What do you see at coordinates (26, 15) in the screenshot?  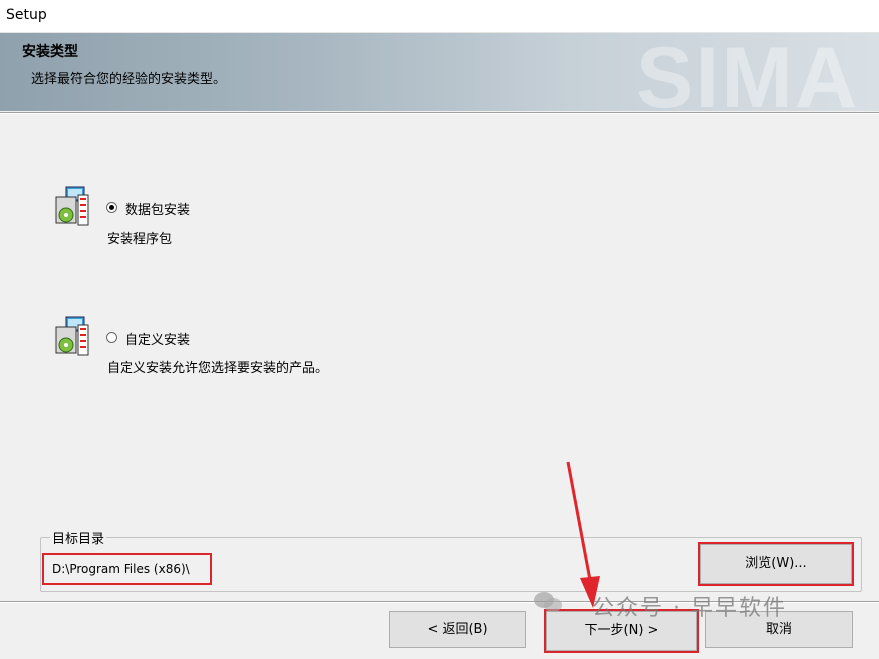 I see `window-title: Setup` at bounding box center [26, 15].